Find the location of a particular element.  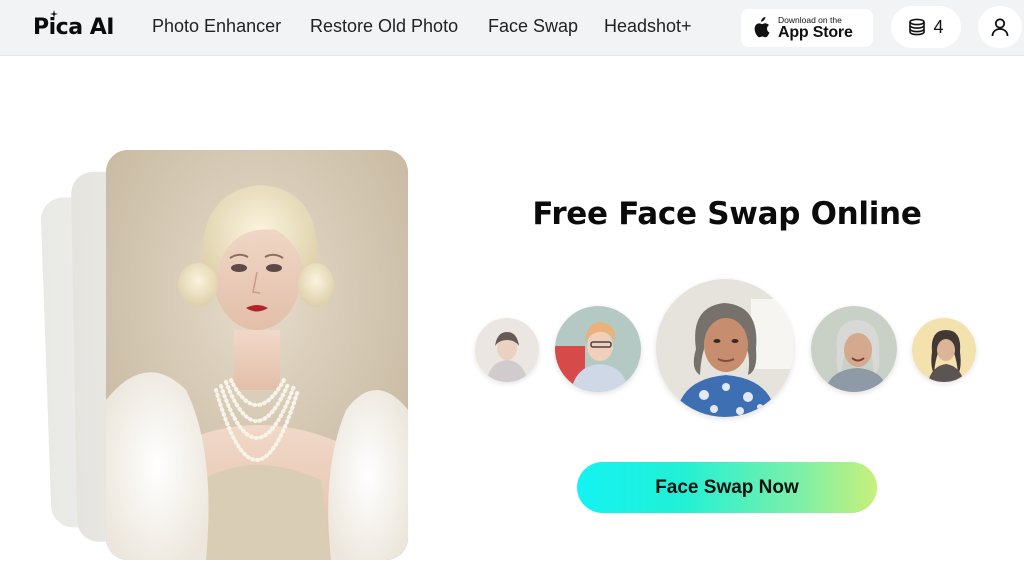

pica-ai-logo: Pica AI is located at coordinates (73, 26).